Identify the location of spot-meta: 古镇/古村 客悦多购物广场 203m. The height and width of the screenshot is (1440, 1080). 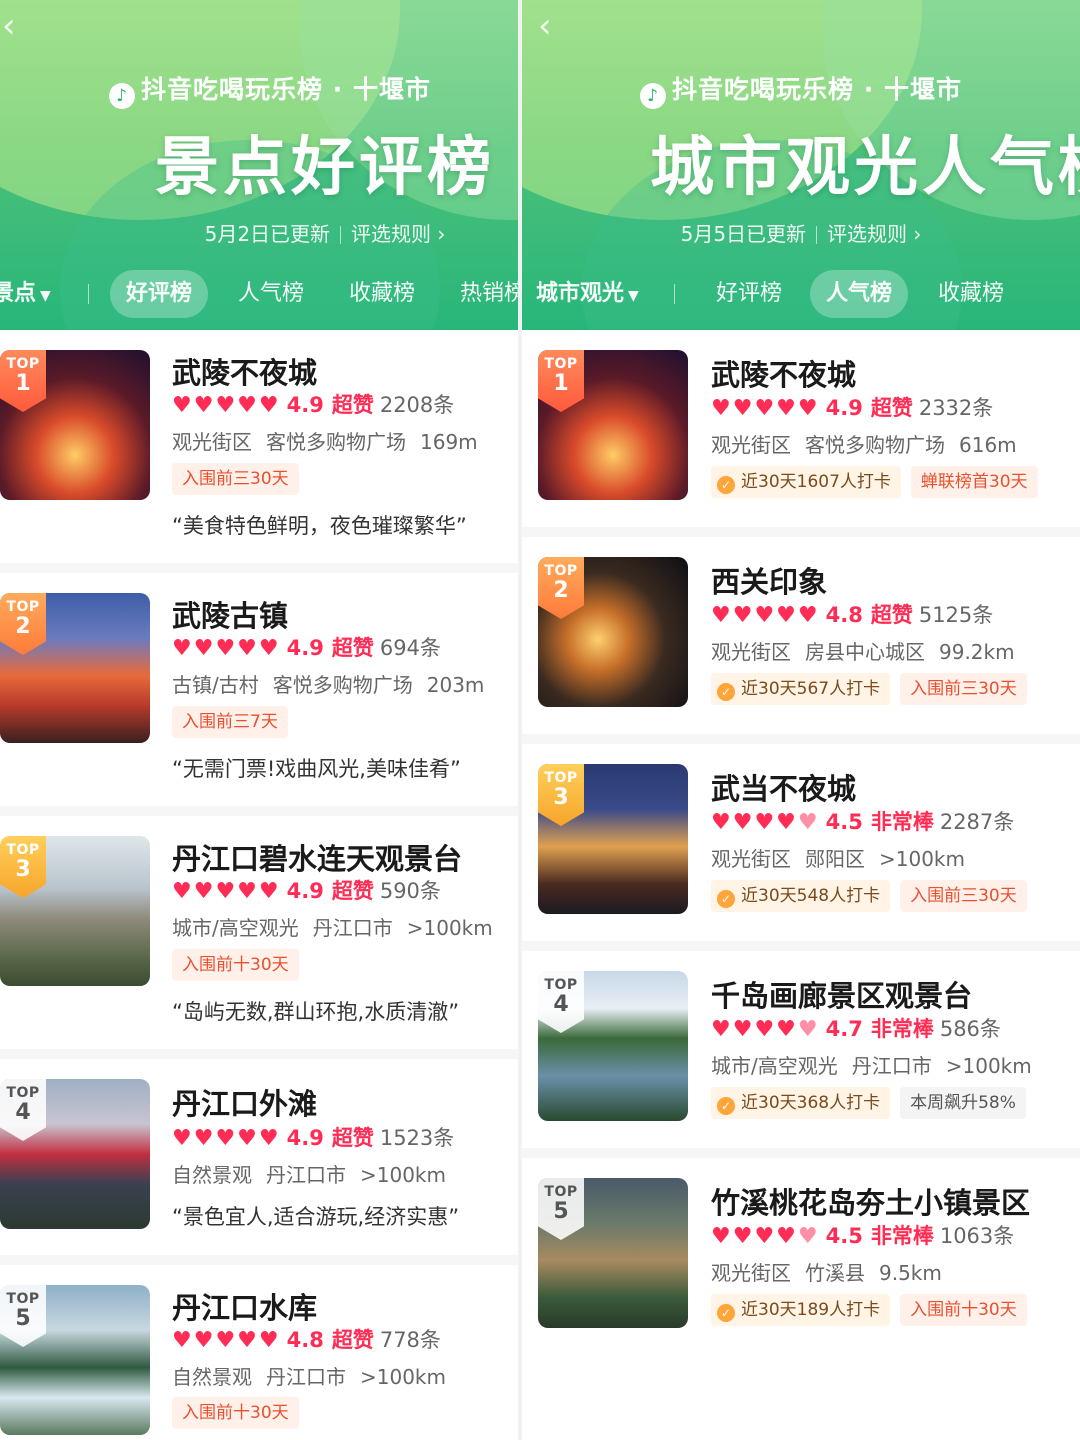
(328, 685).